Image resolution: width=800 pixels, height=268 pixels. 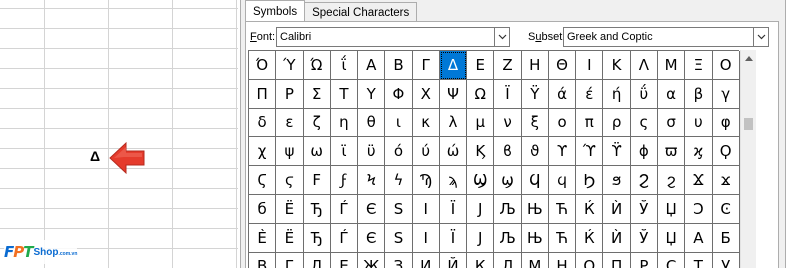 What do you see at coordinates (699, 65) in the screenshot?
I see `symbol-cell: Ξ` at bounding box center [699, 65].